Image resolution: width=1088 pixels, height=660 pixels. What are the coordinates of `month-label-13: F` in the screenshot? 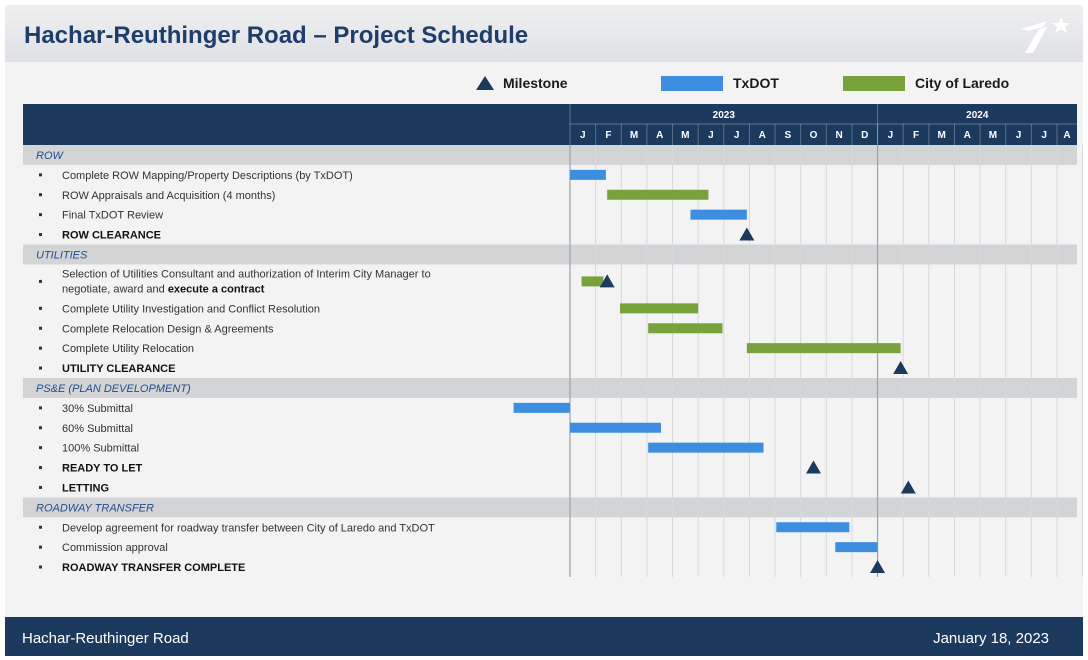 It's located at (916, 135).